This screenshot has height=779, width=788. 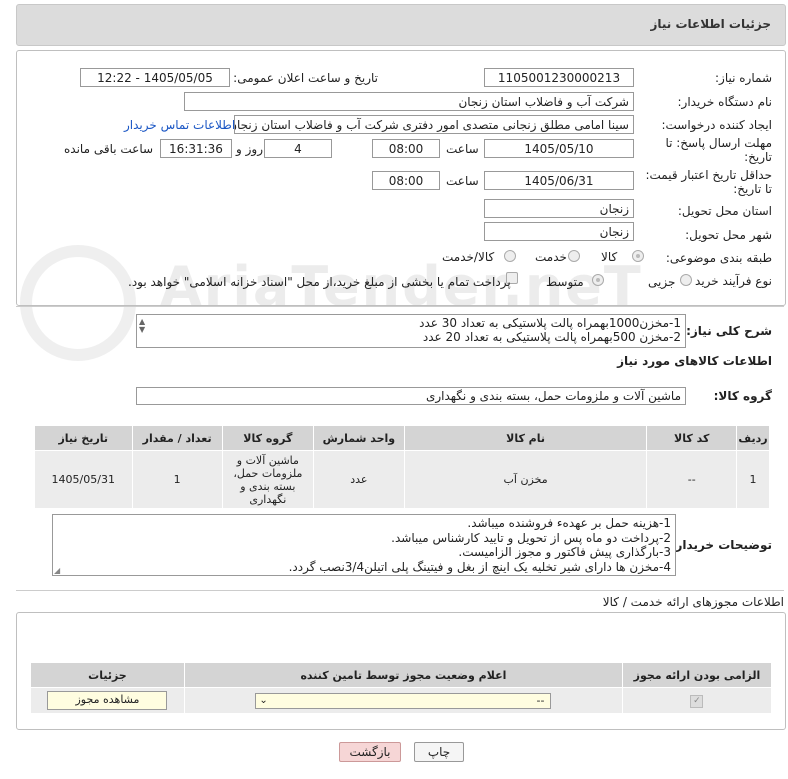 I want to click on table-row: ✓ ⌄ -- مشاهده مجوز, so click(x=401, y=700).